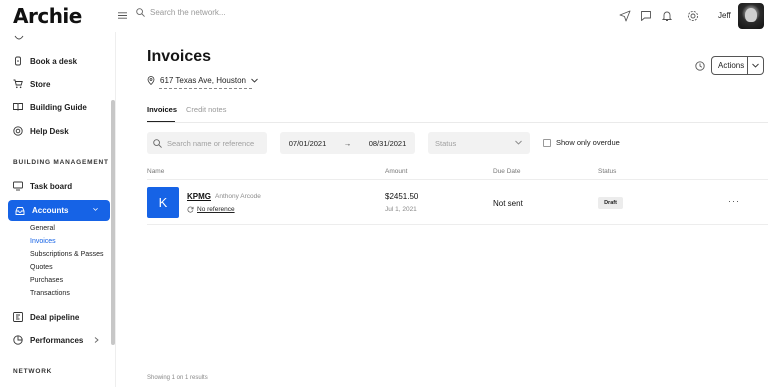 This screenshot has width=768, height=387. I want to click on tab-invoices: Invoices, so click(162, 109).